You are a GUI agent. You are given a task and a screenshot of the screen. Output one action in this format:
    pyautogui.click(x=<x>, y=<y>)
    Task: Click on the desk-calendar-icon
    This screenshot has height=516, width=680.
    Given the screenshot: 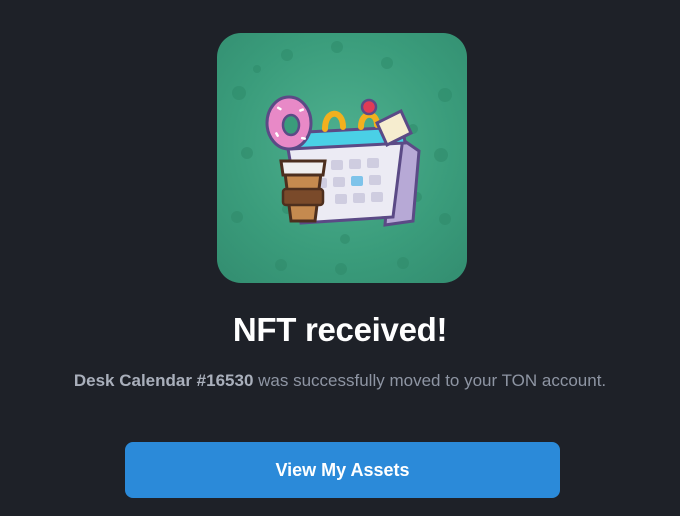 What is the action you would take?
    pyautogui.click(x=341, y=158)
    